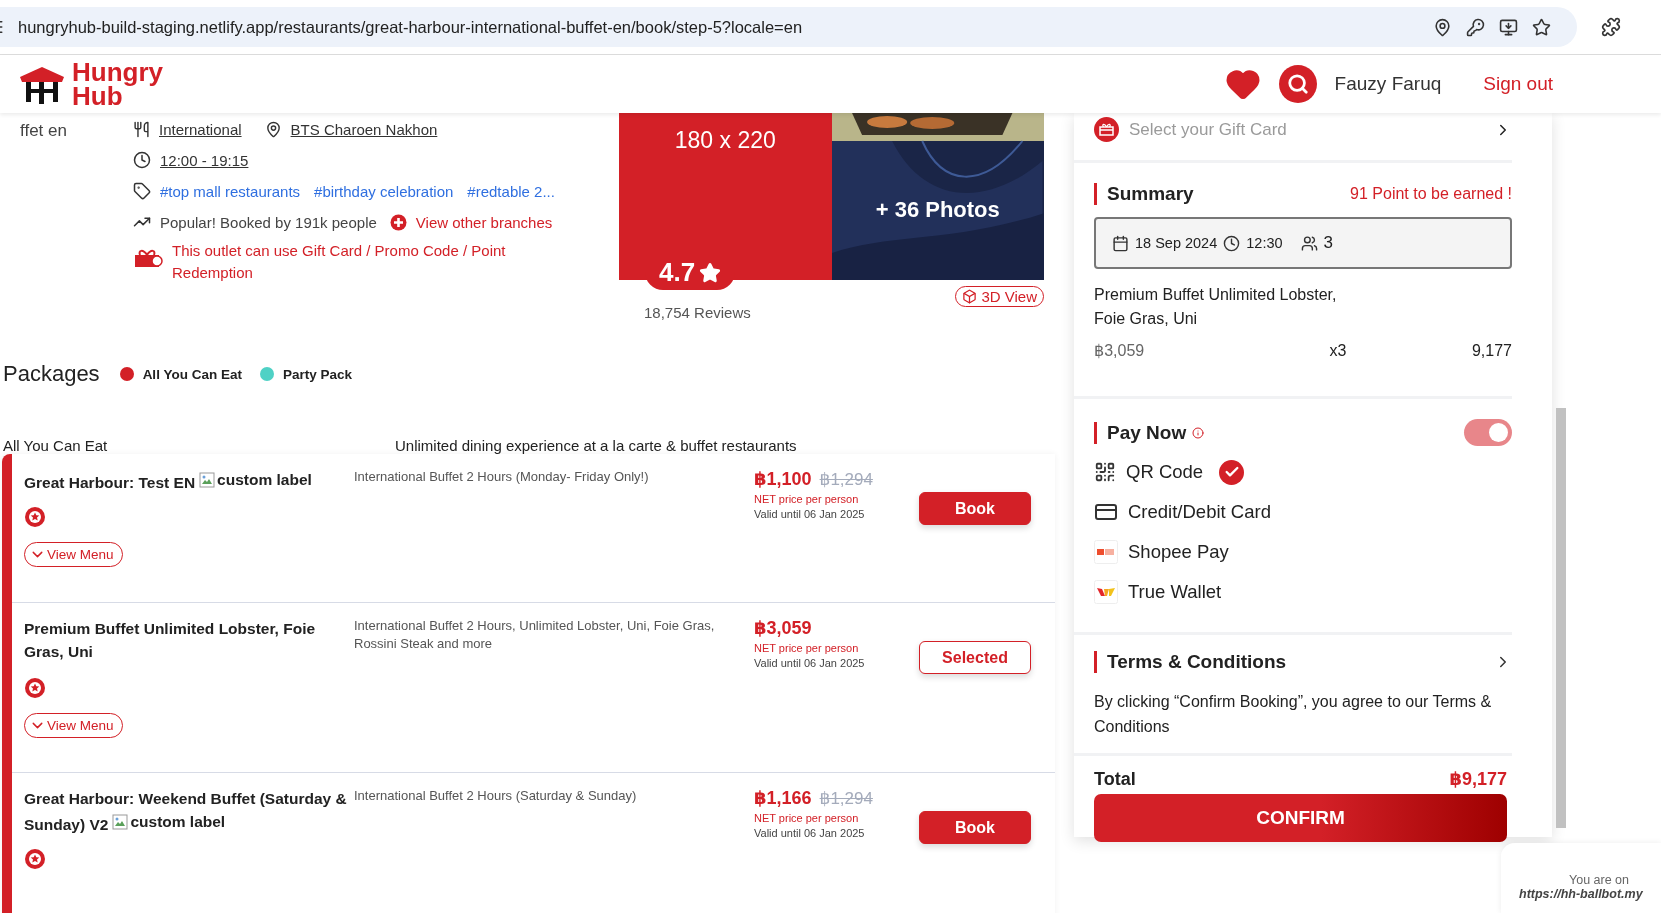 The image size is (1661, 913). Describe the element at coordinates (273, 129) in the screenshot. I see `location-pin-icon` at that location.